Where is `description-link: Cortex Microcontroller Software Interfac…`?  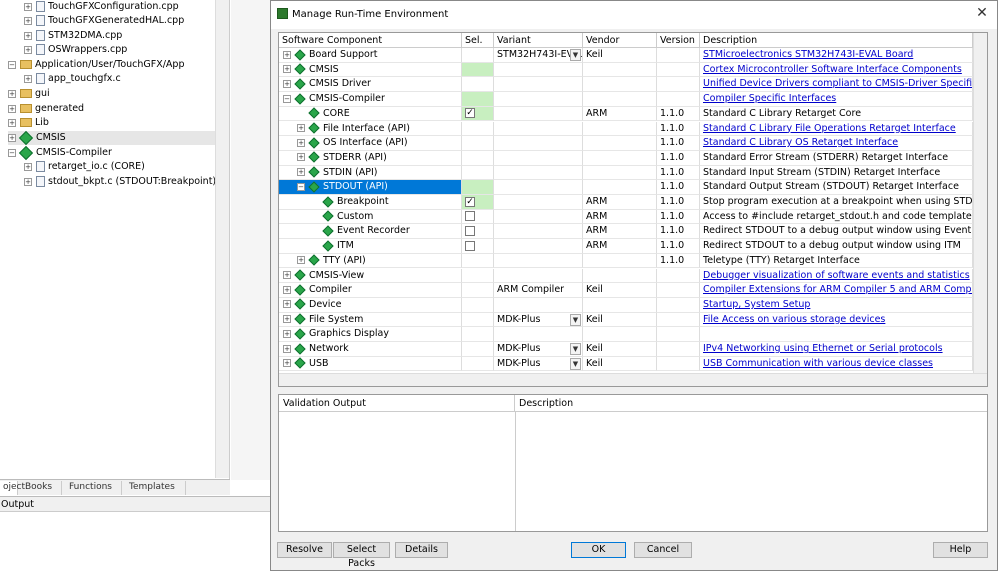
description-link: Cortex Microcontroller Software Interfac… is located at coordinates (836, 70).